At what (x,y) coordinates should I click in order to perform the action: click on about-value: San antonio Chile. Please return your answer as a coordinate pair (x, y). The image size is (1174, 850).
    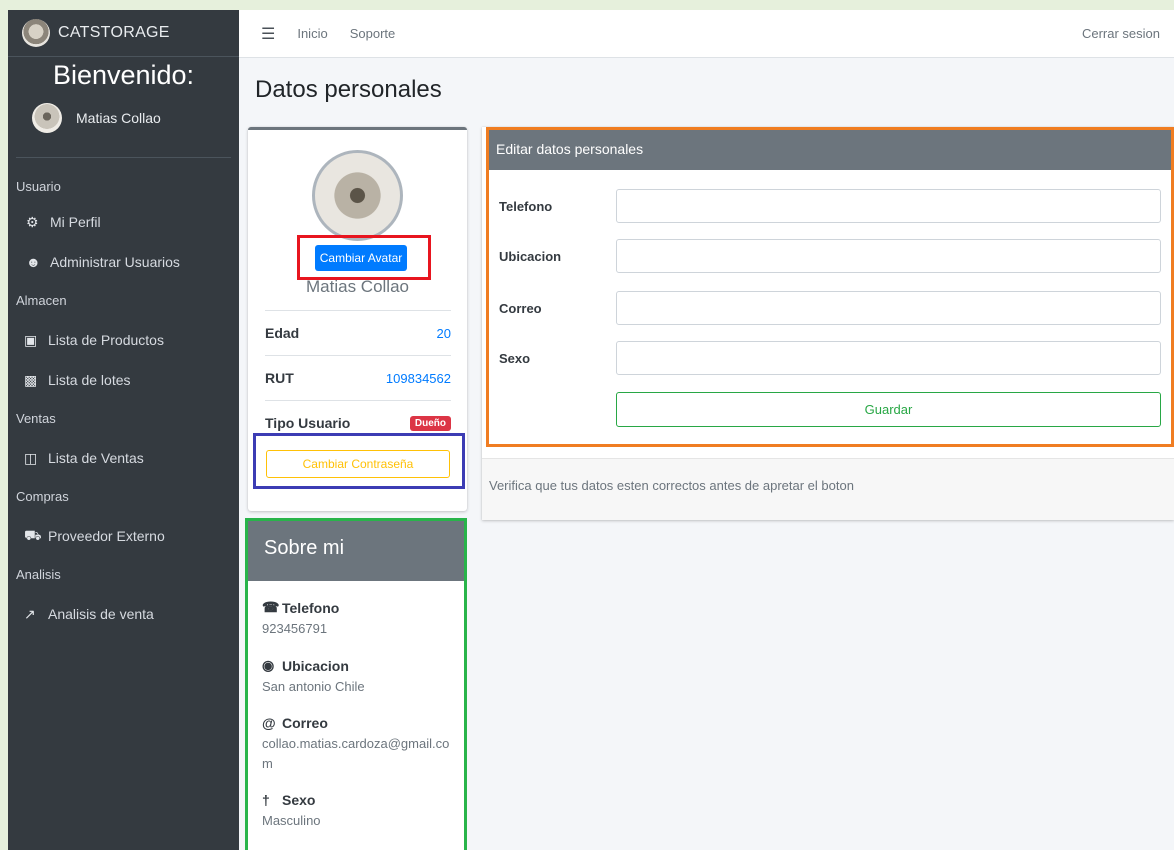
    Looking at the image, I should click on (313, 686).